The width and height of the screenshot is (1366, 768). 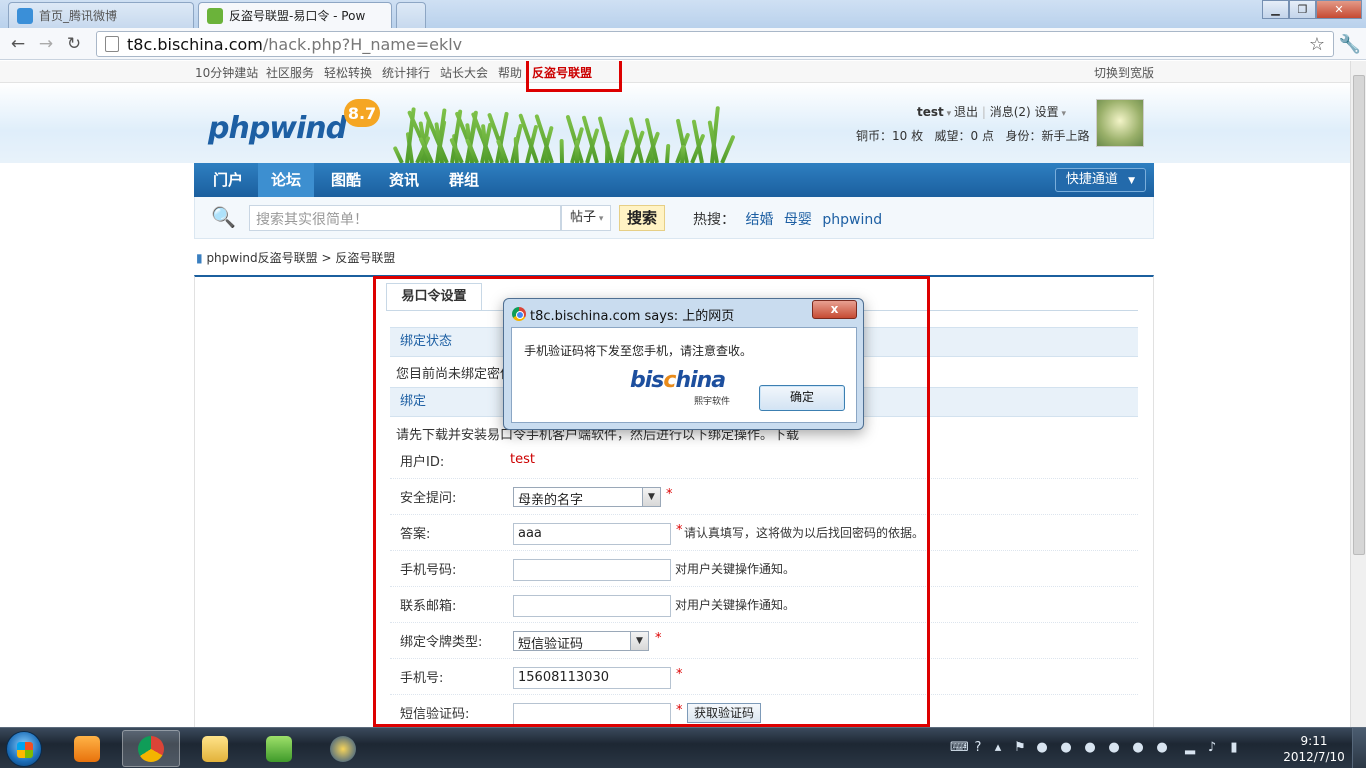 I want to click on power-icon: ▮, so click(x=1234, y=748).